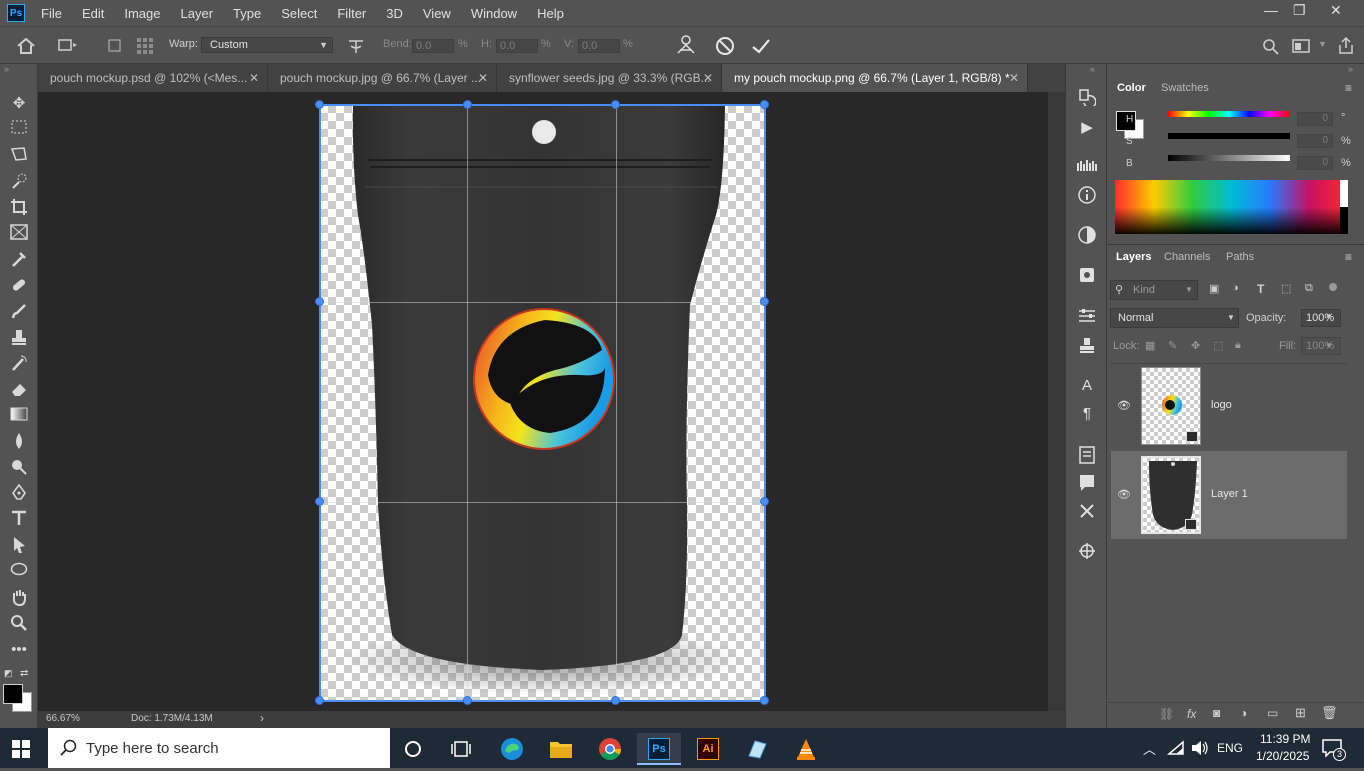  What do you see at coordinates (145, 46) in the screenshot?
I see `reference-point-grid-icon` at bounding box center [145, 46].